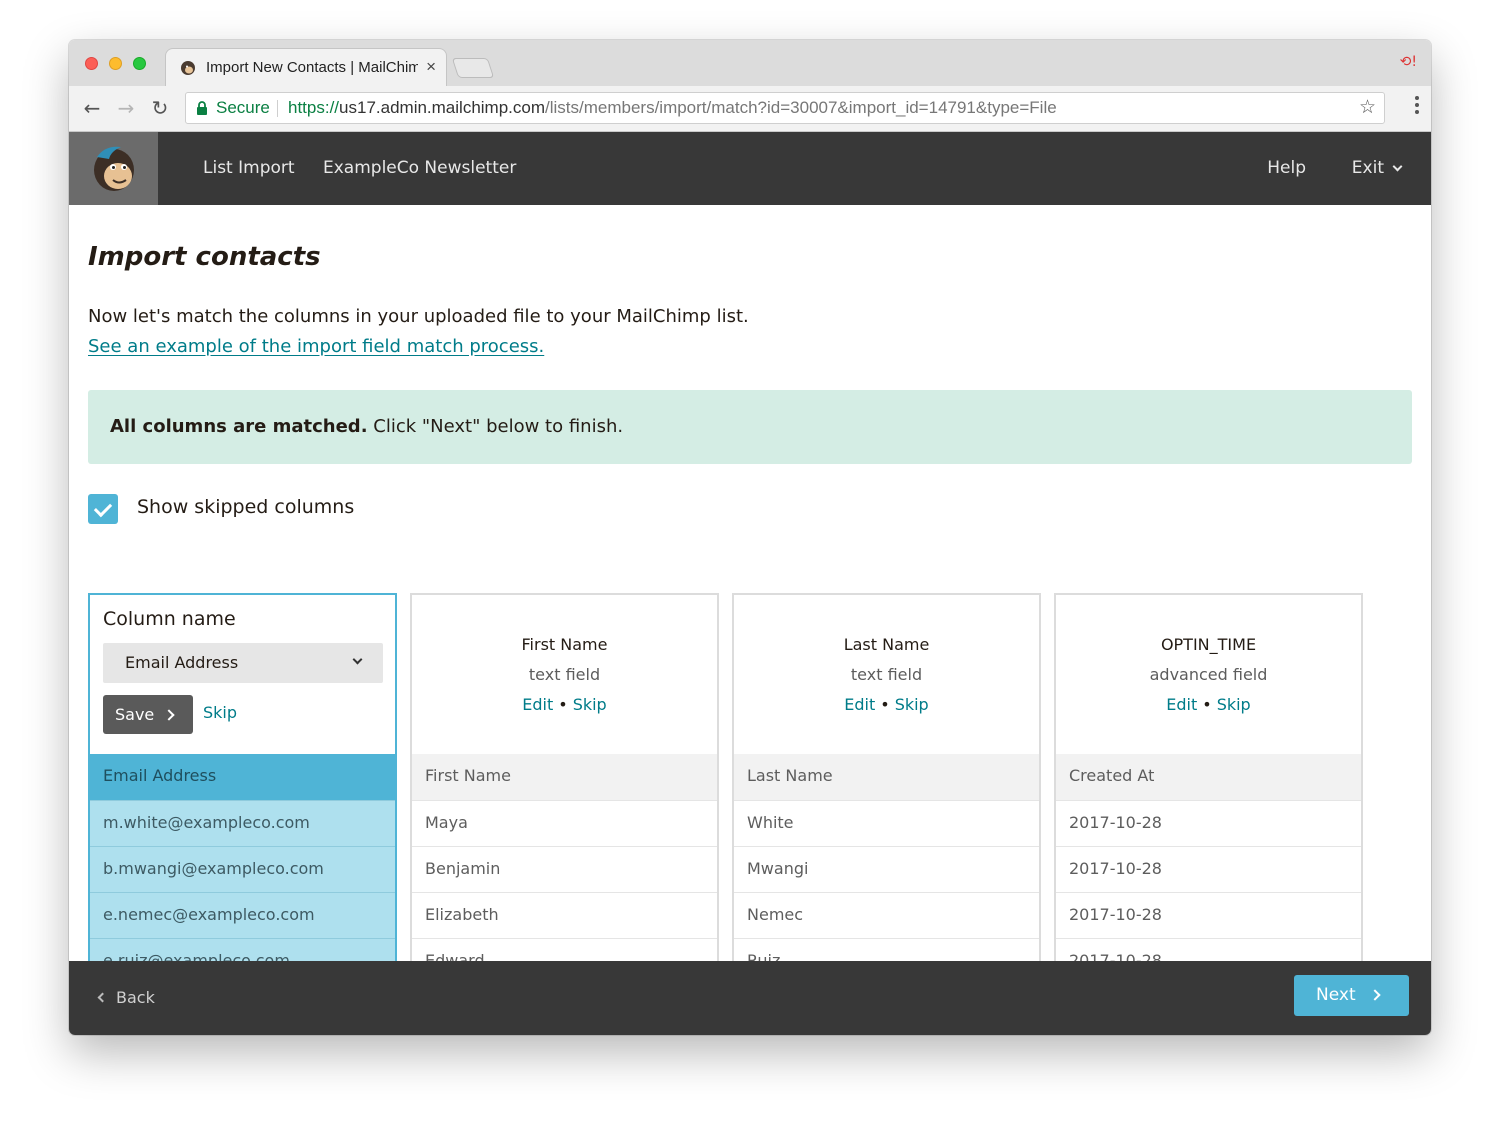 Image resolution: width=1500 pixels, height=1134 pixels. What do you see at coordinates (886, 777) in the screenshot?
I see `column-header-cell: Last Name` at bounding box center [886, 777].